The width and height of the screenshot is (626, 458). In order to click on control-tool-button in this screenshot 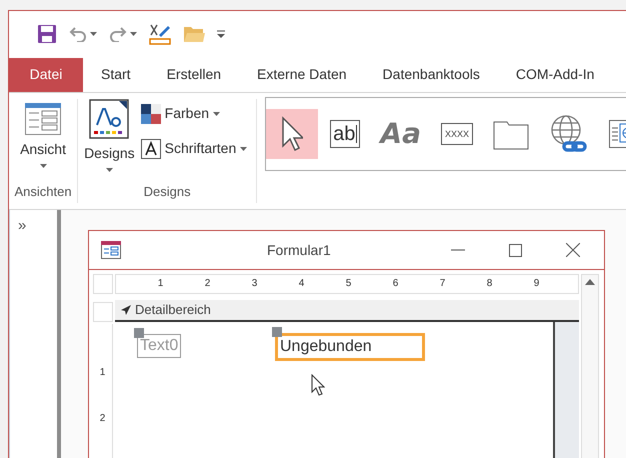, I will do `click(292, 134)`.